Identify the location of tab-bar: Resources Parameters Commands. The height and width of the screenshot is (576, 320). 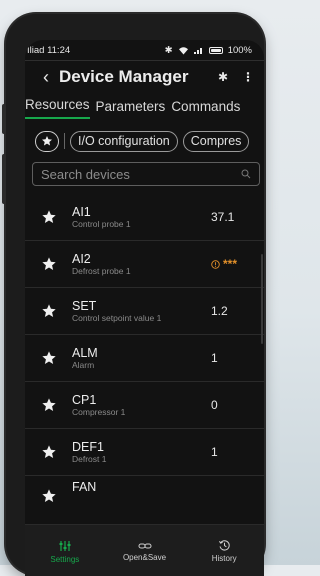
(144, 106).